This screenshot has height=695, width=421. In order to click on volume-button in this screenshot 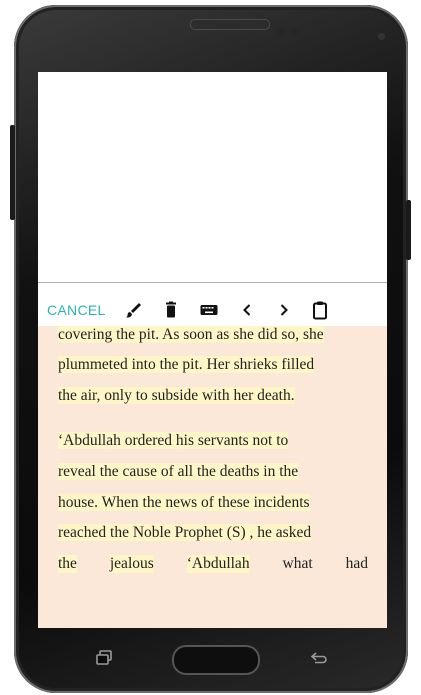, I will do `click(12, 172)`.